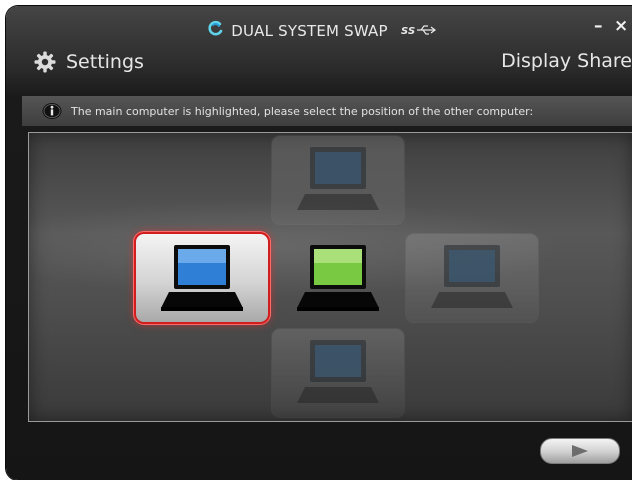  What do you see at coordinates (566, 61) in the screenshot?
I see `display-share-button: Display Share` at bounding box center [566, 61].